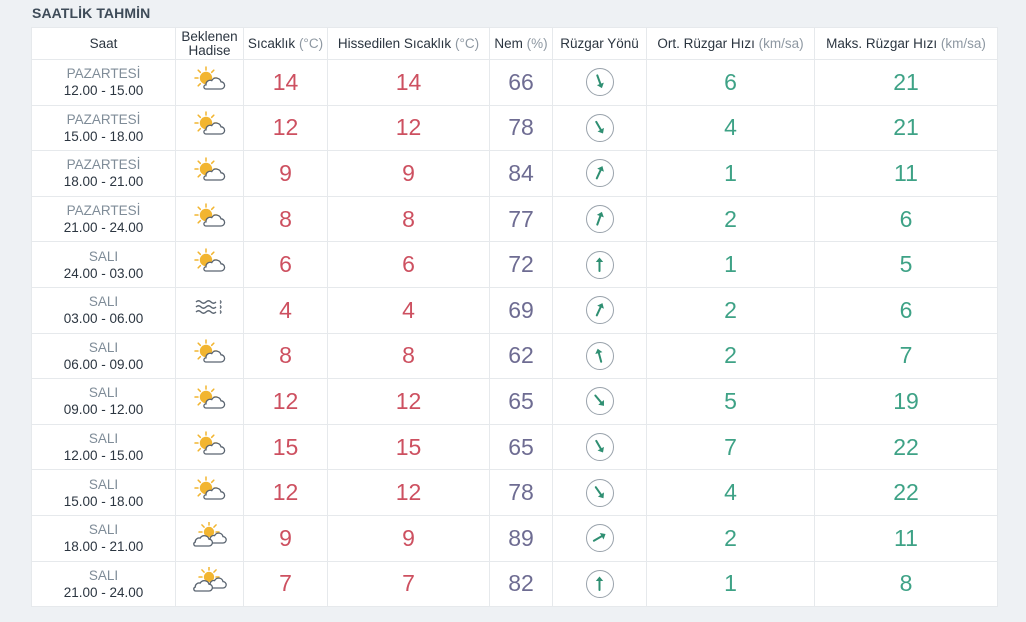 This screenshot has width=1026, height=622. What do you see at coordinates (408, 264) in the screenshot?
I see `feels-like-value: 6` at bounding box center [408, 264].